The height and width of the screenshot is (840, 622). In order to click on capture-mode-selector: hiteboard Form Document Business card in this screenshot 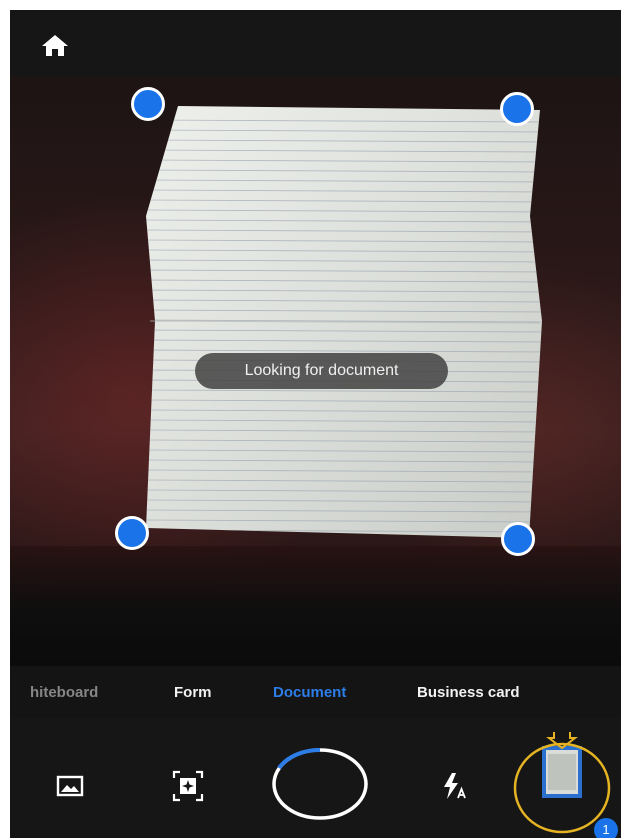, I will do `click(315, 692)`.